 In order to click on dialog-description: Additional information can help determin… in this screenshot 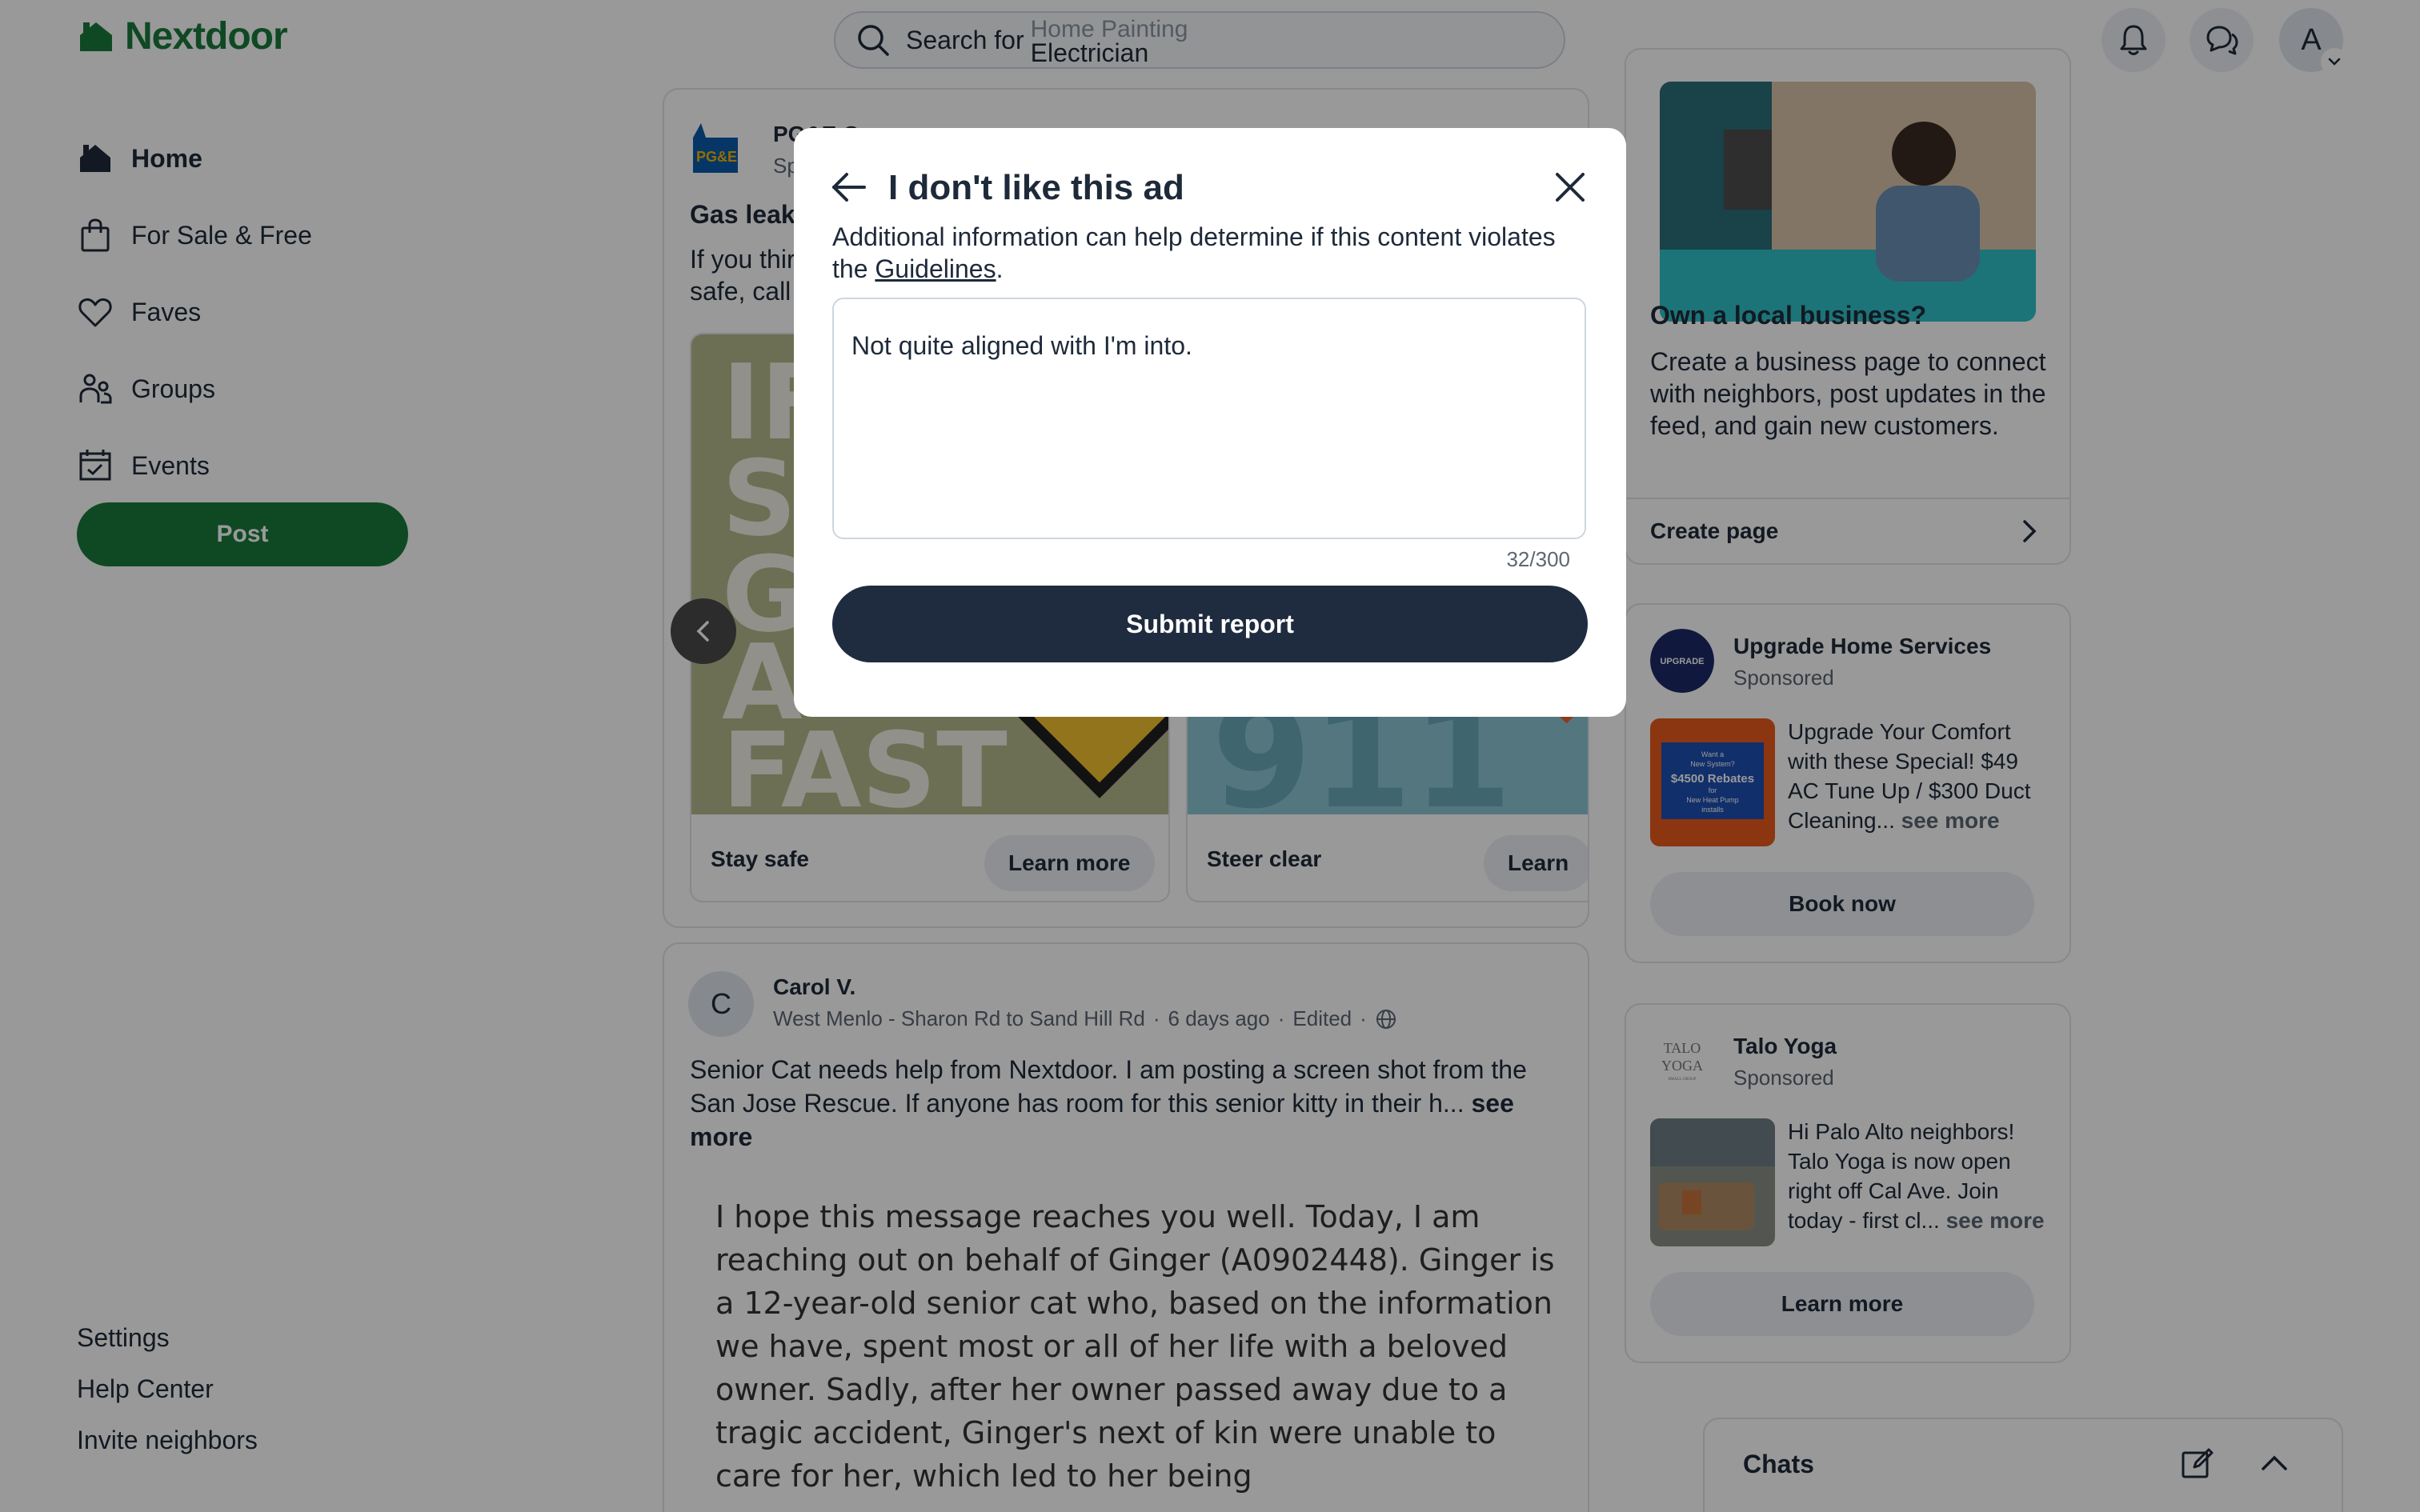, I will do `click(1208, 253)`.